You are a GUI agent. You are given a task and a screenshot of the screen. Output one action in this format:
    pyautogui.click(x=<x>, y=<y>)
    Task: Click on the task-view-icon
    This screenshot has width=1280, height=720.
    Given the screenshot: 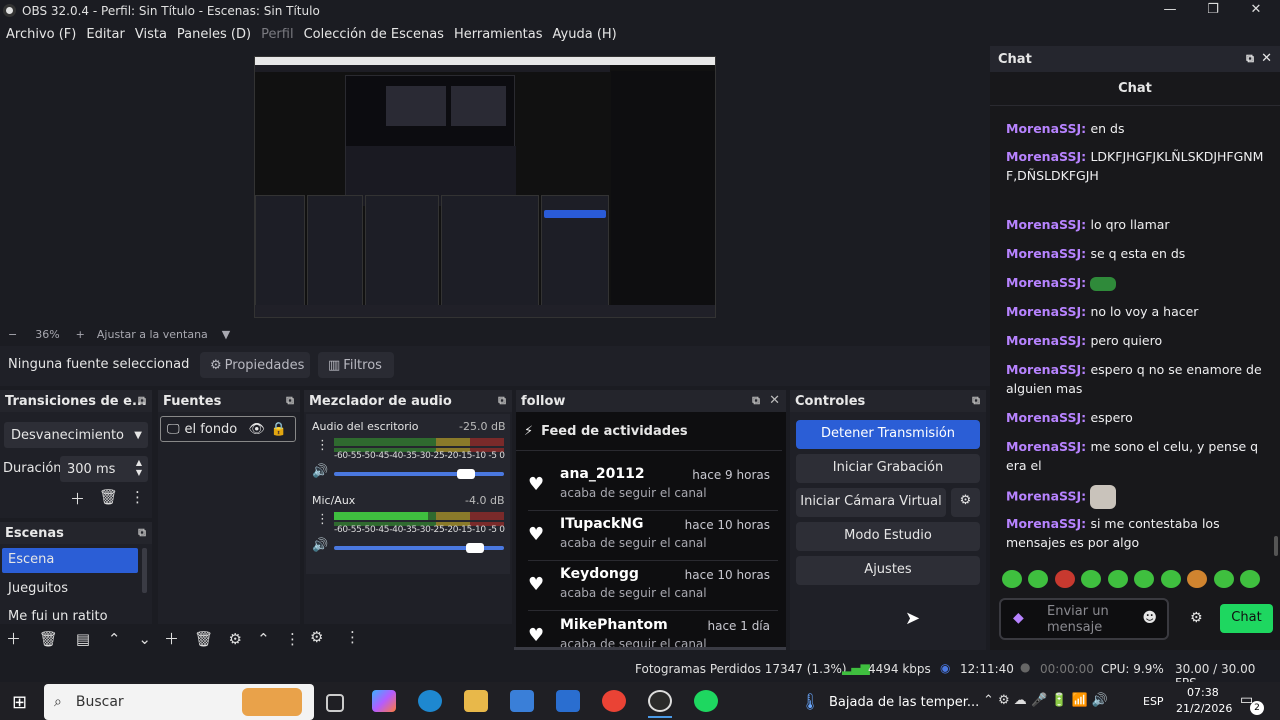 What is the action you would take?
    pyautogui.click(x=335, y=703)
    